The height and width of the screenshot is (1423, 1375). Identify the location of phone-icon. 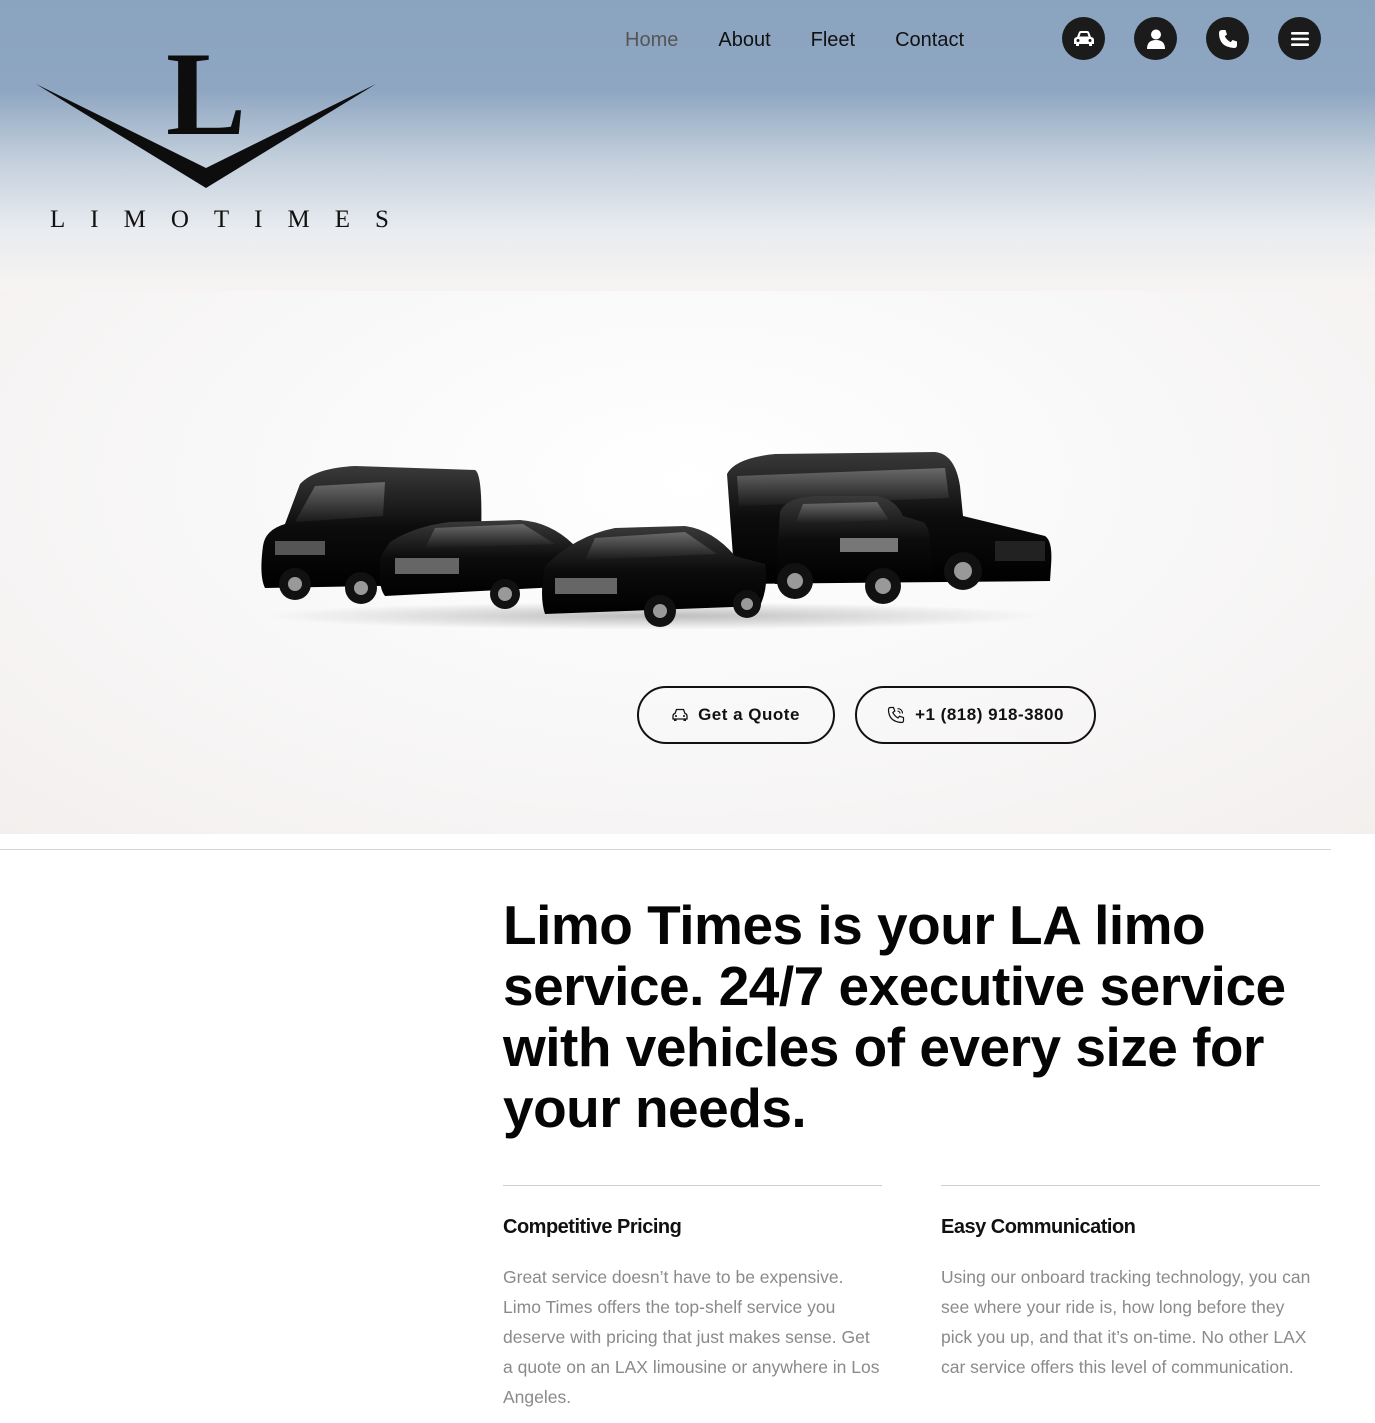
(1227, 38).